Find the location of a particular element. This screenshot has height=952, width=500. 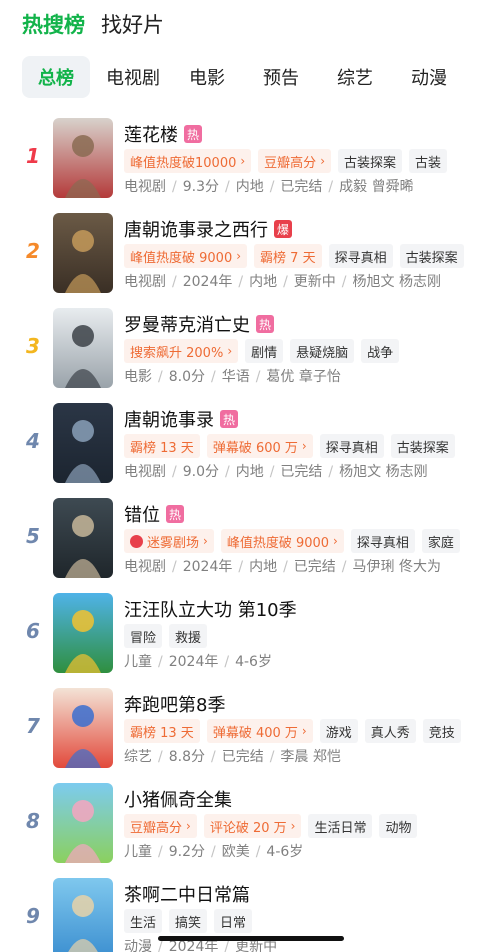

meta-value: 儿童 is located at coordinates (138, 662).